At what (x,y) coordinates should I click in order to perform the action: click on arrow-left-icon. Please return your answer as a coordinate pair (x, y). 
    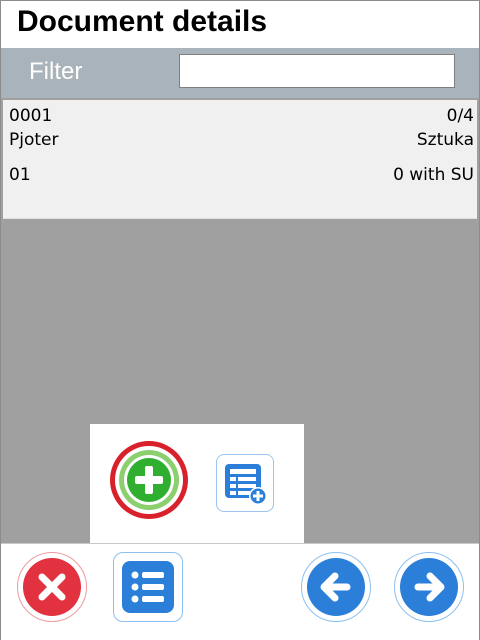
    Looking at the image, I should click on (336, 587).